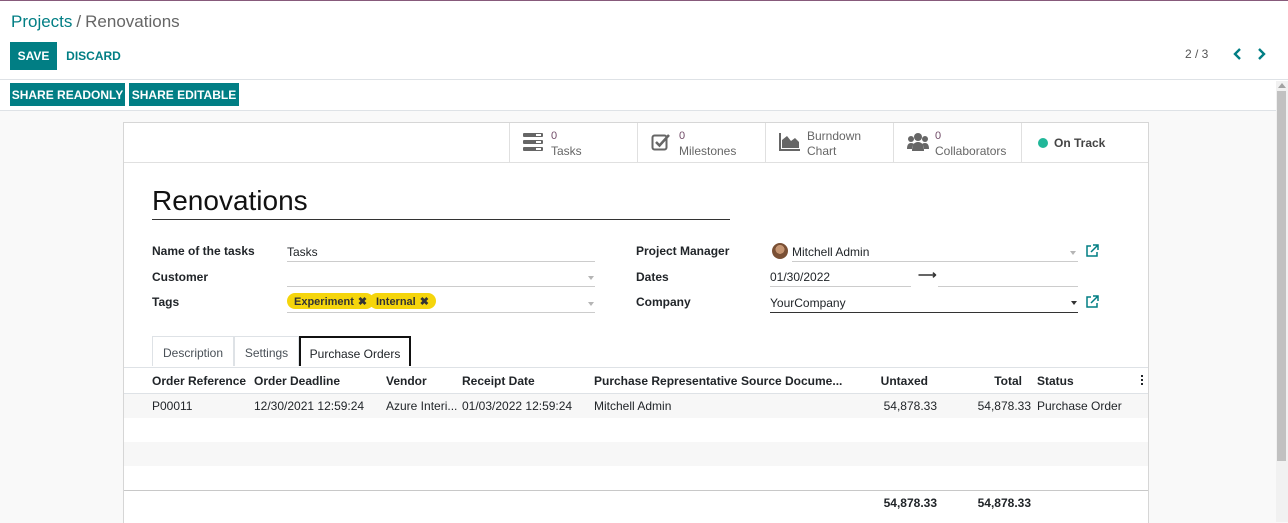 The height and width of the screenshot is (523, 1288). What do you see at coordinates (1281, 276) in the screenshot?
I see `scrollbar-thumb` at bounding box center [1281, 276].